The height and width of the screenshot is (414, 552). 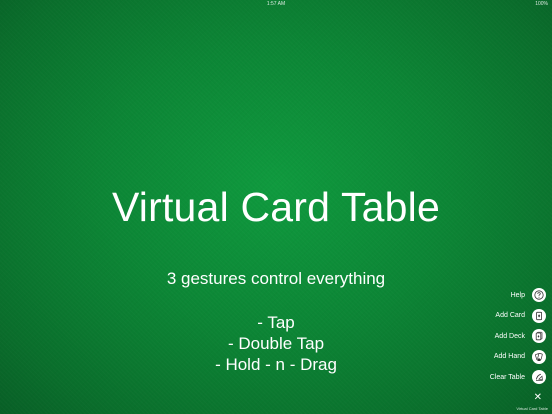 What do you see at coordinates (538, 398) in the screenshot?
I see `close-menu-button: ✕` at bounding box center [538, 398].